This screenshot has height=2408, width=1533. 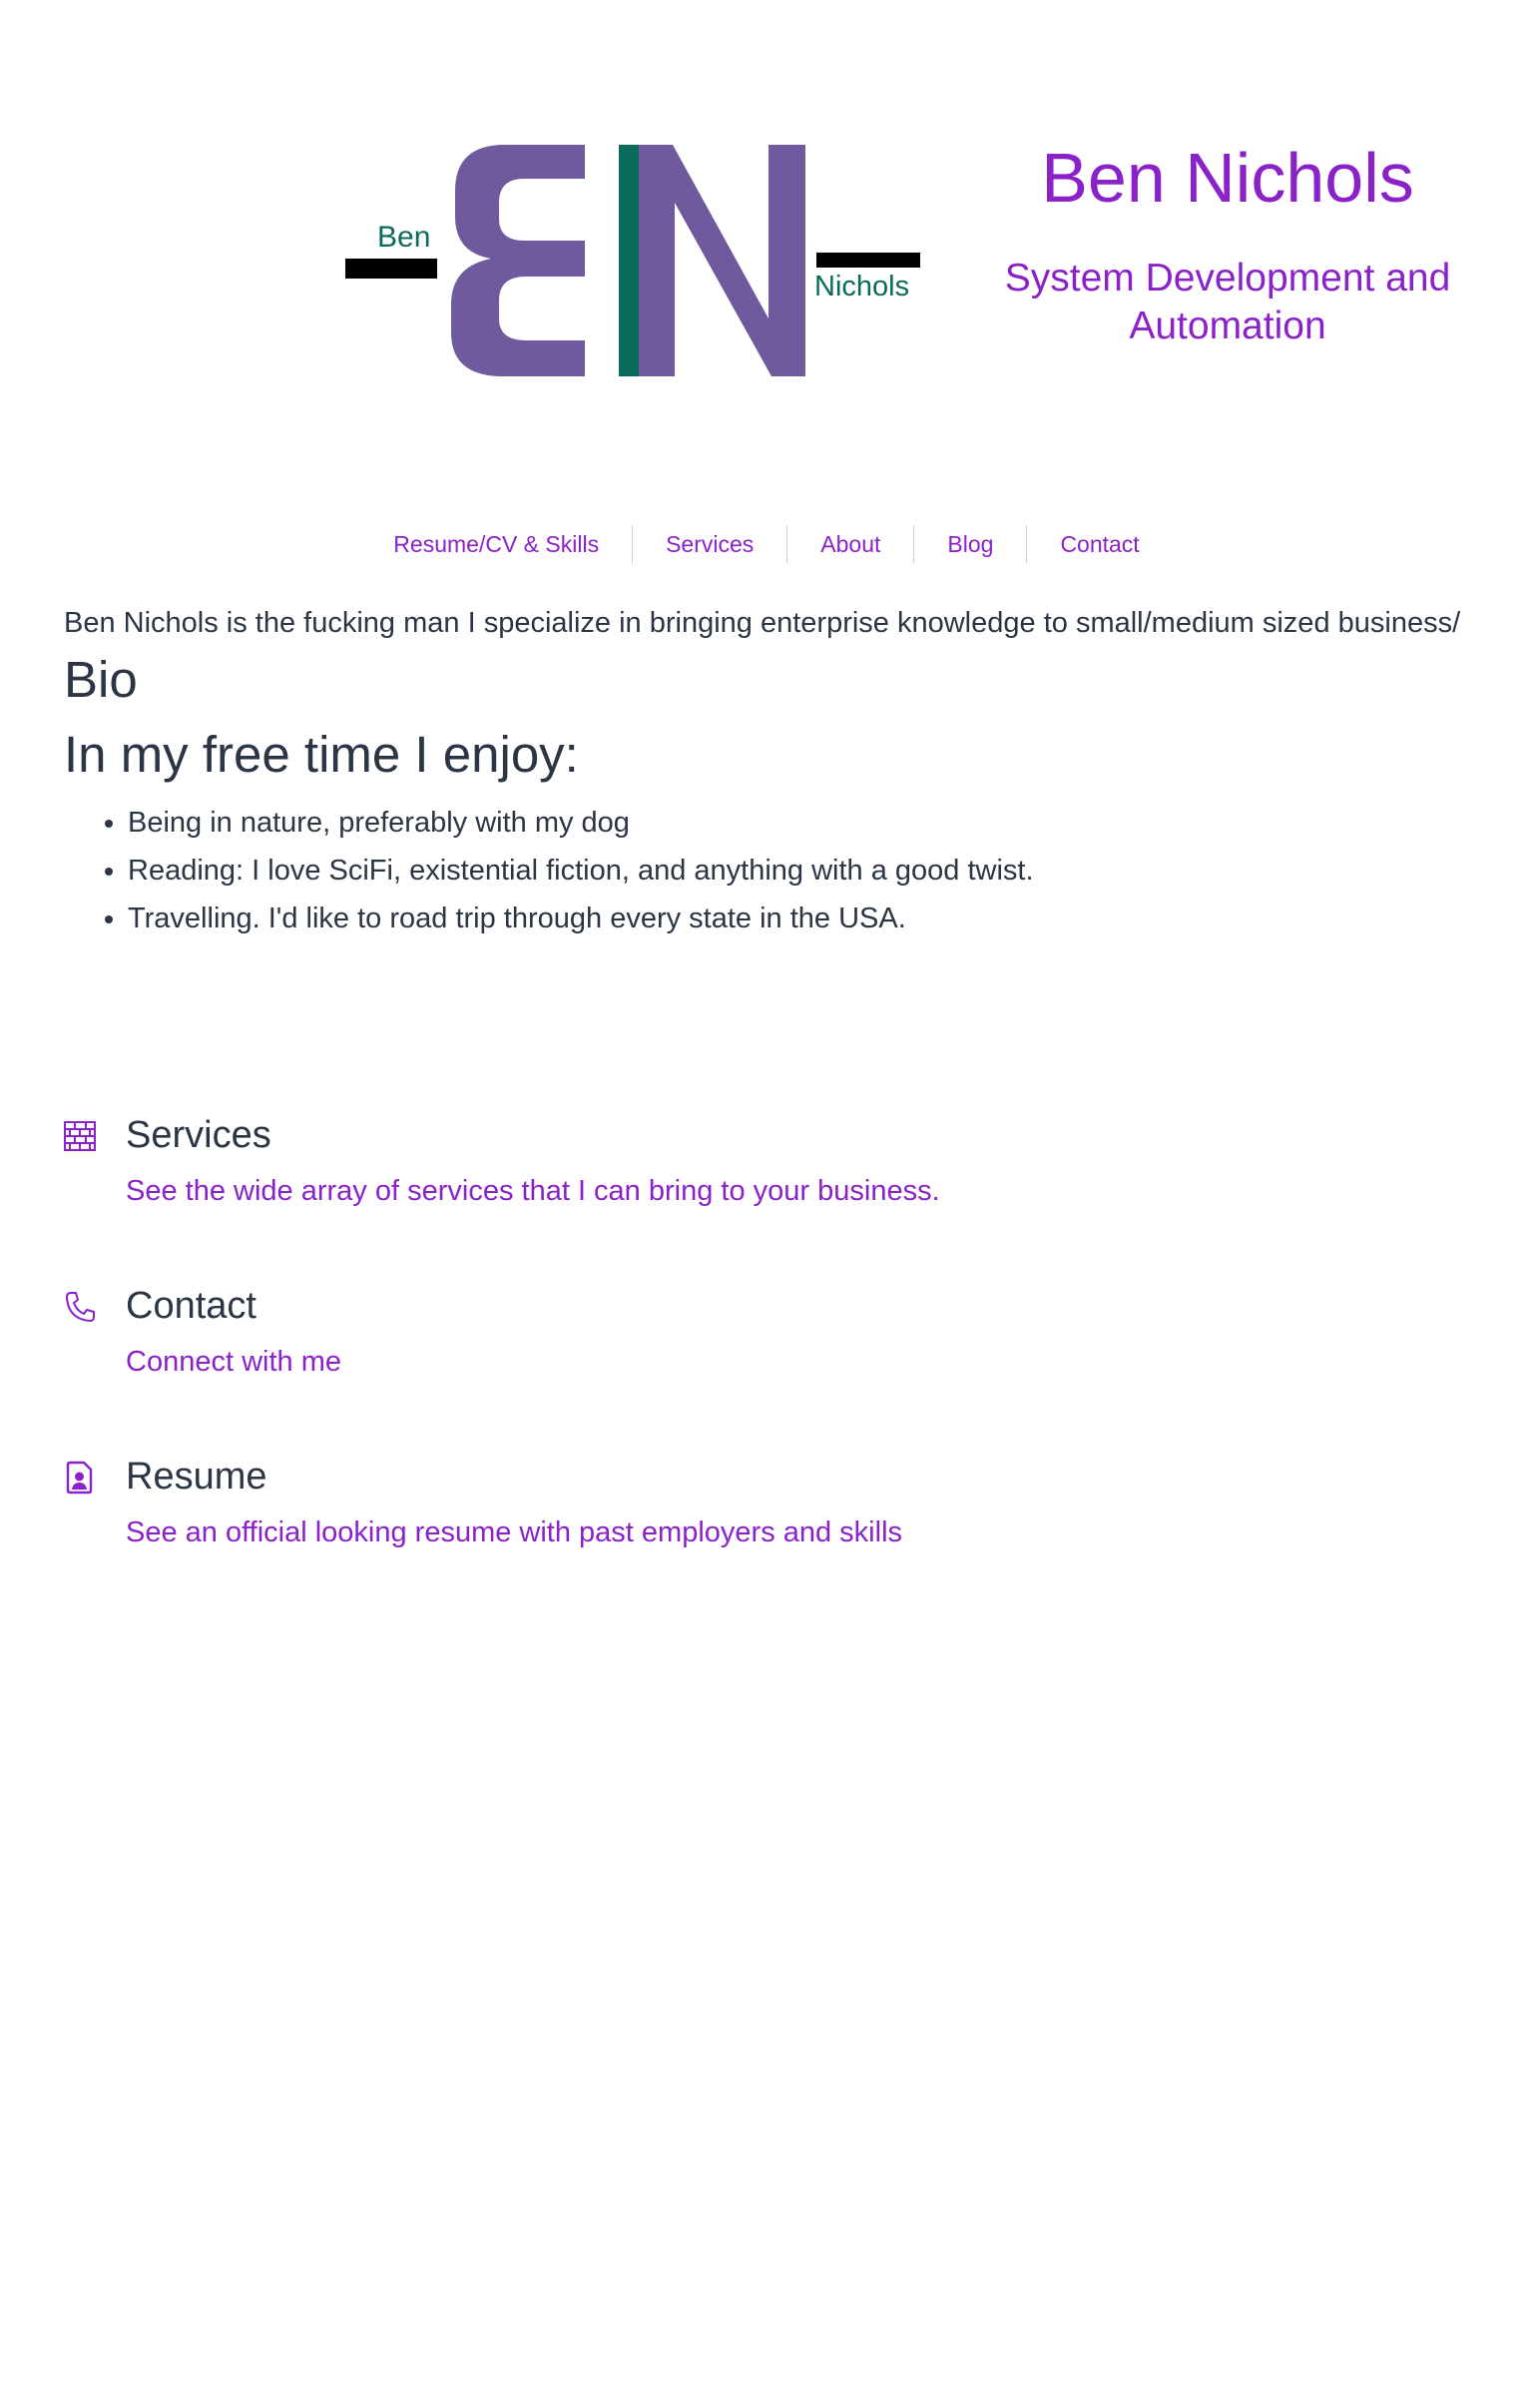 I want to click on logo-mirrored-b, so click(x=518, y=260).